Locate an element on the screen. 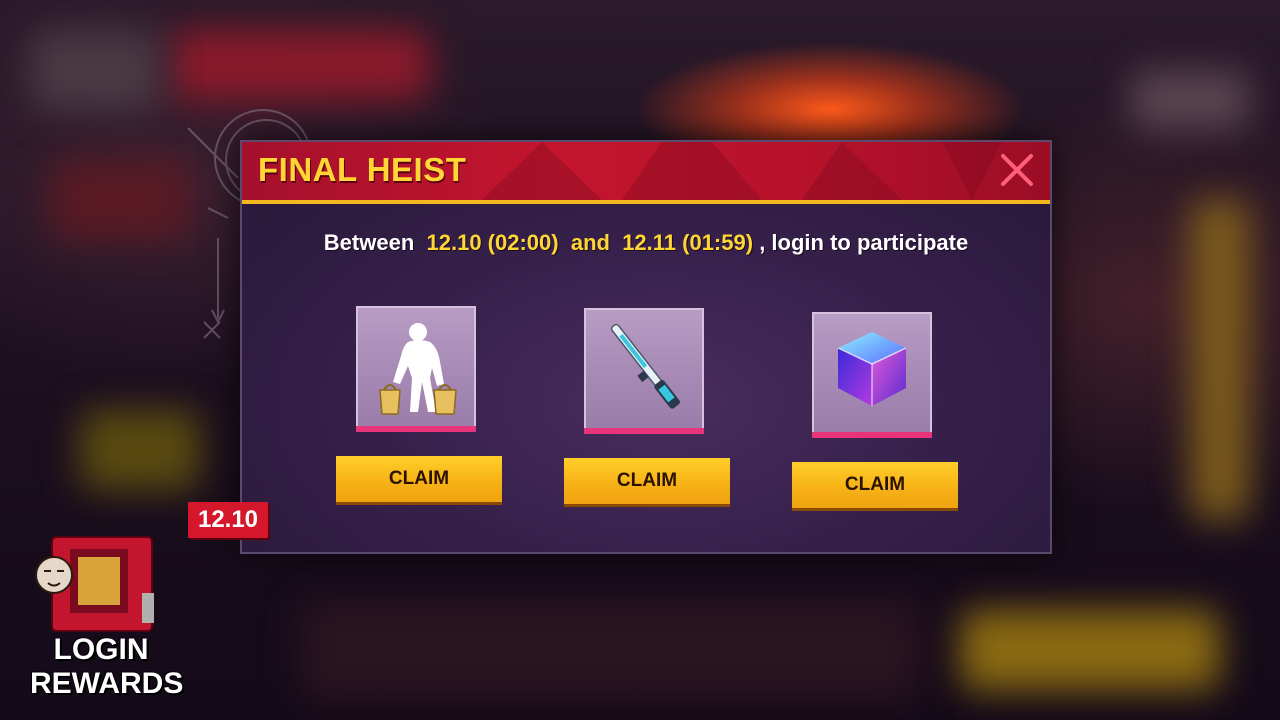  reward-slot-3: CLAIM is located at coordinates (876, 412).